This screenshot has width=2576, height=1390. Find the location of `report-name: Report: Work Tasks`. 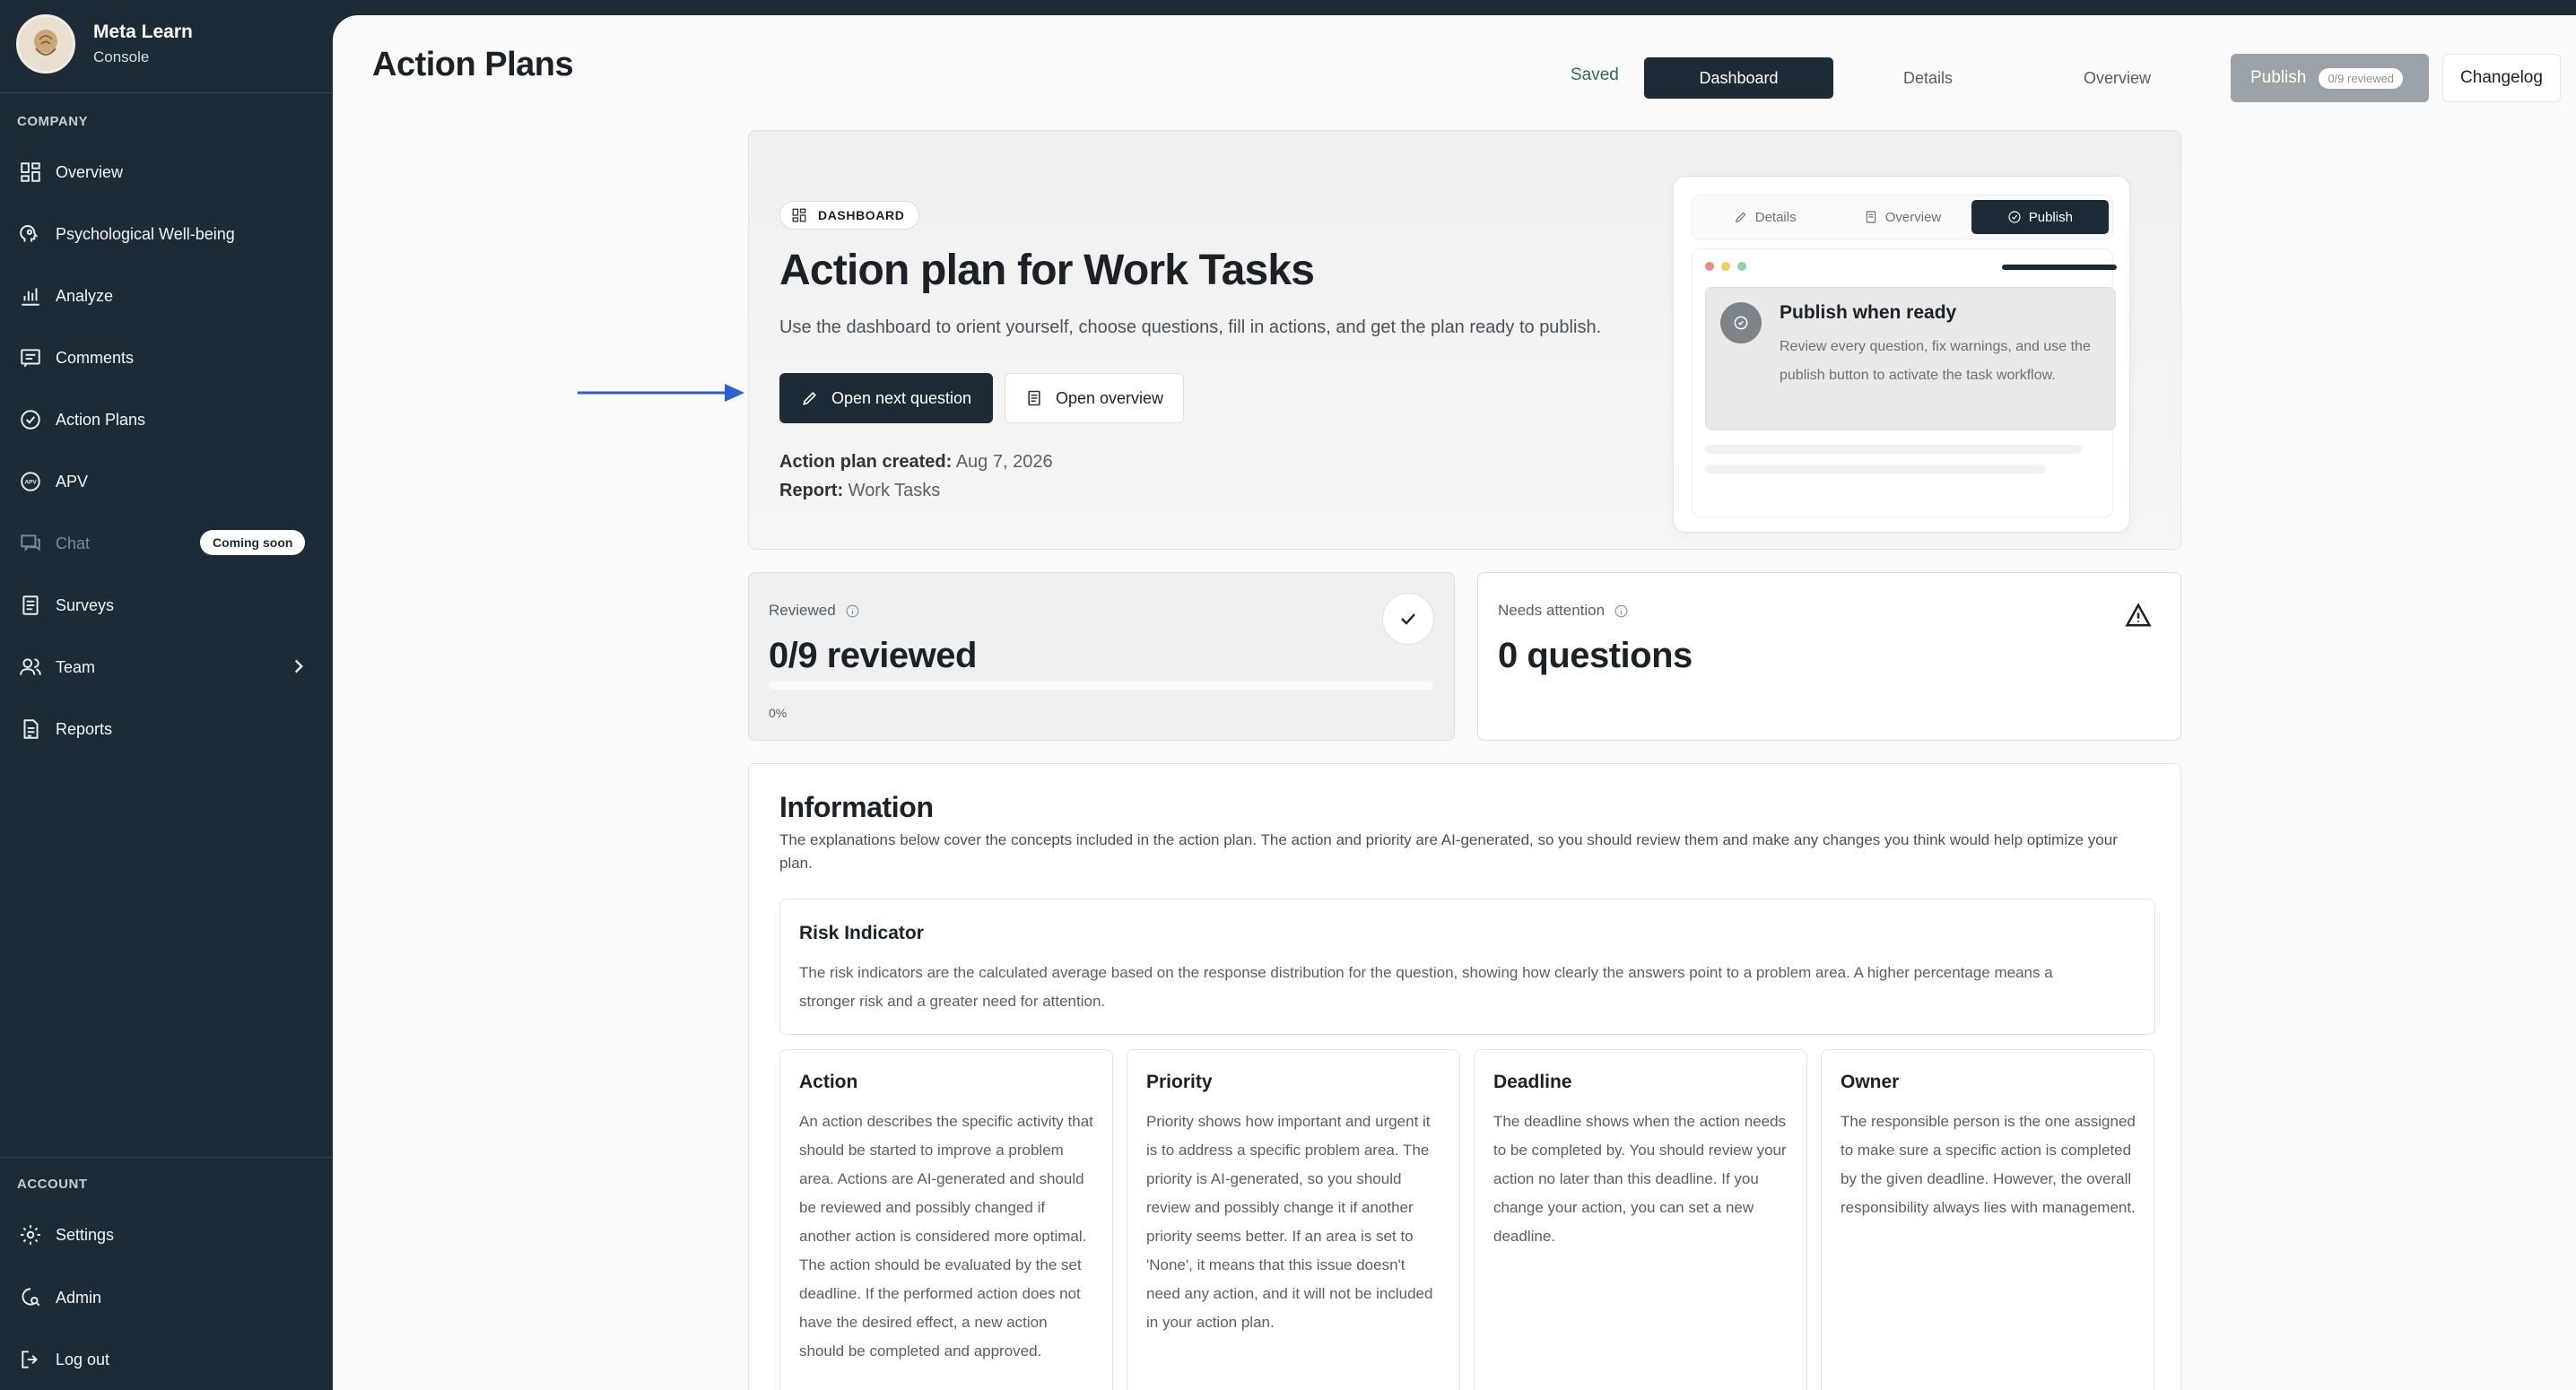

report-name: Report: Work Tasks is located at coordinates (860, 490).